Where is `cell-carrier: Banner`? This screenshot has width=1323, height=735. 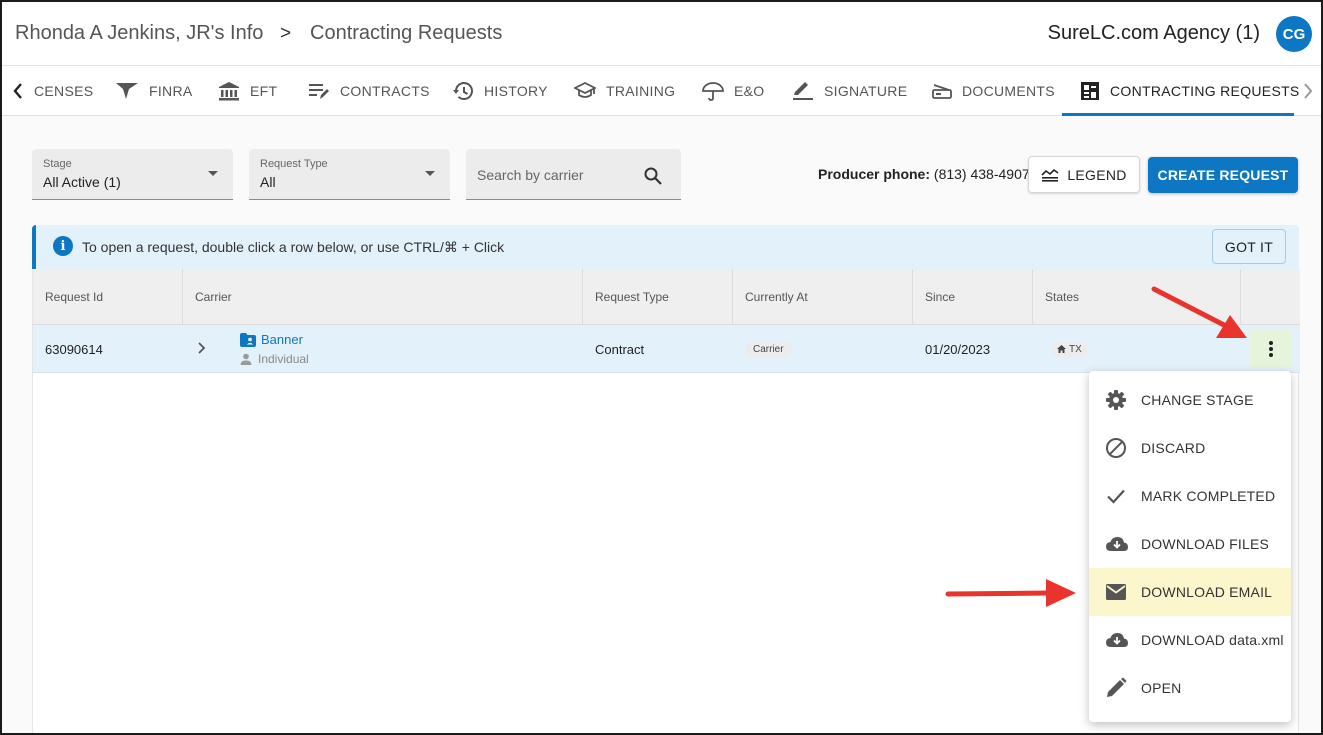 cell-carrier: Banner is located at coordinates (271, 339).